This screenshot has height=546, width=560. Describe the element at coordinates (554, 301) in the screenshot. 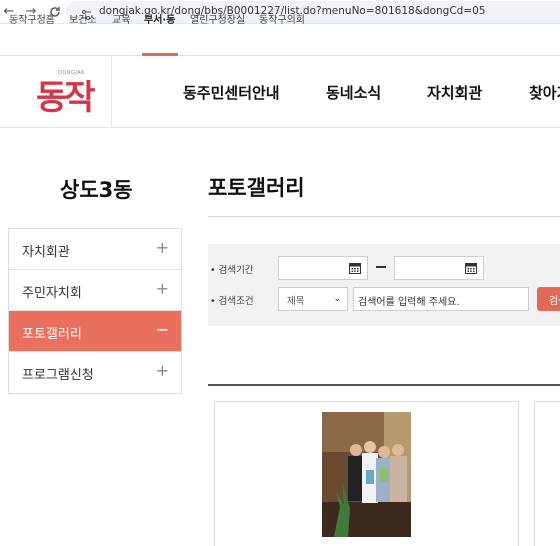

I see `search-button-label: 검색` at that location.